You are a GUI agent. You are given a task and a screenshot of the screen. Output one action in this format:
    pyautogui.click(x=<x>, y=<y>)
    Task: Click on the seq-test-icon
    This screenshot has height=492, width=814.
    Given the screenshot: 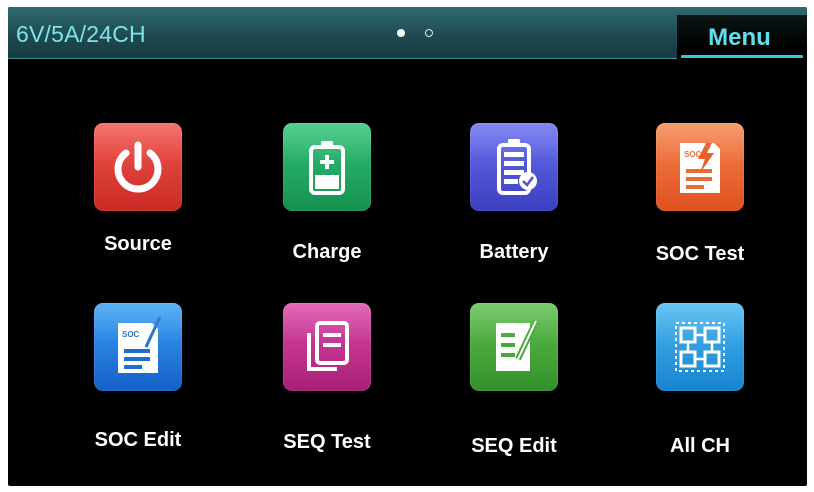 What is the action you would take?
    pyautogui.click(x=327, y=347)
    